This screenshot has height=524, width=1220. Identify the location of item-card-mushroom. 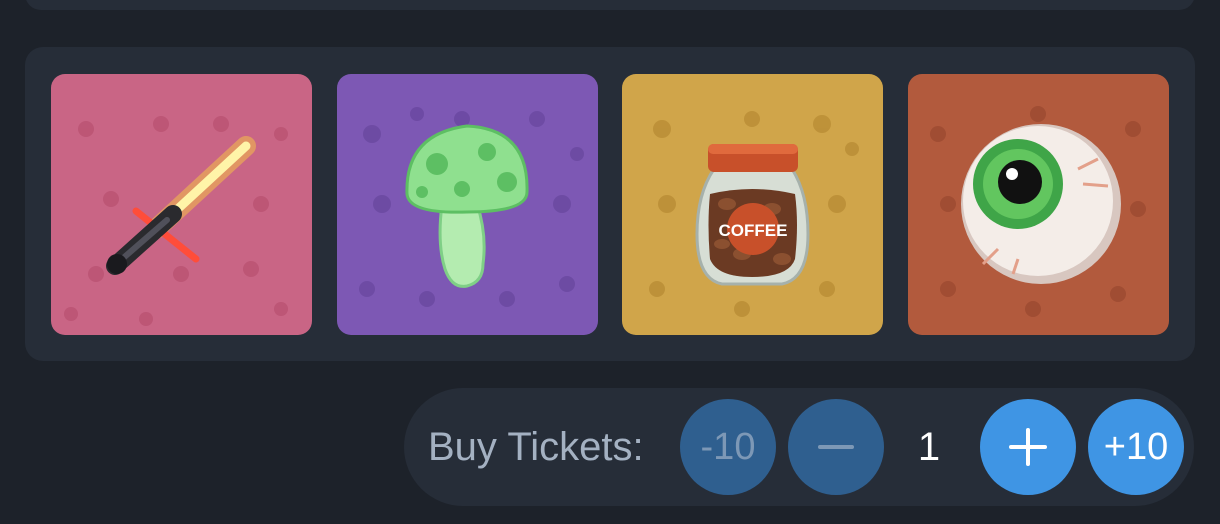
(467, 204).